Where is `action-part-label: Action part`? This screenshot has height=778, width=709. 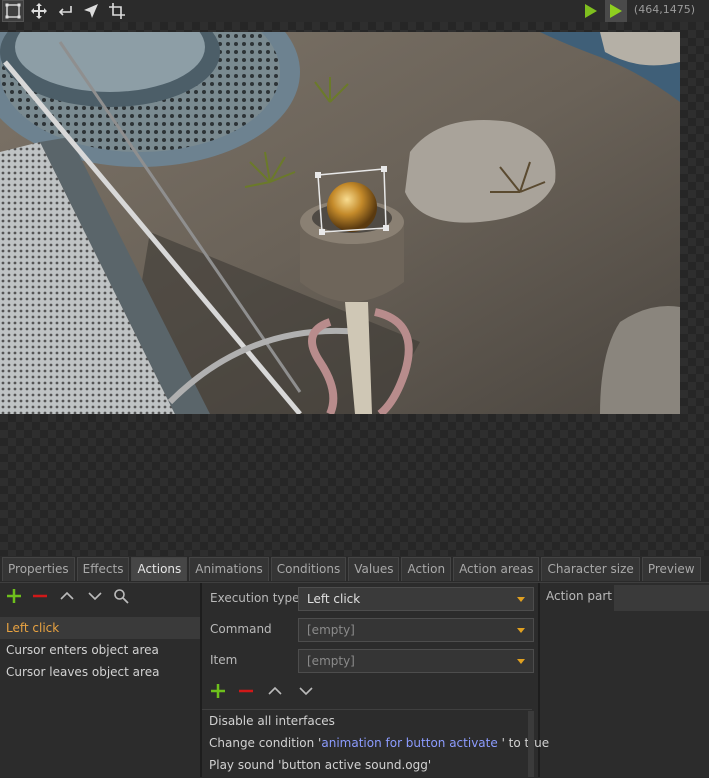 action-part-label: Action part is located at coordinates (579, 596).